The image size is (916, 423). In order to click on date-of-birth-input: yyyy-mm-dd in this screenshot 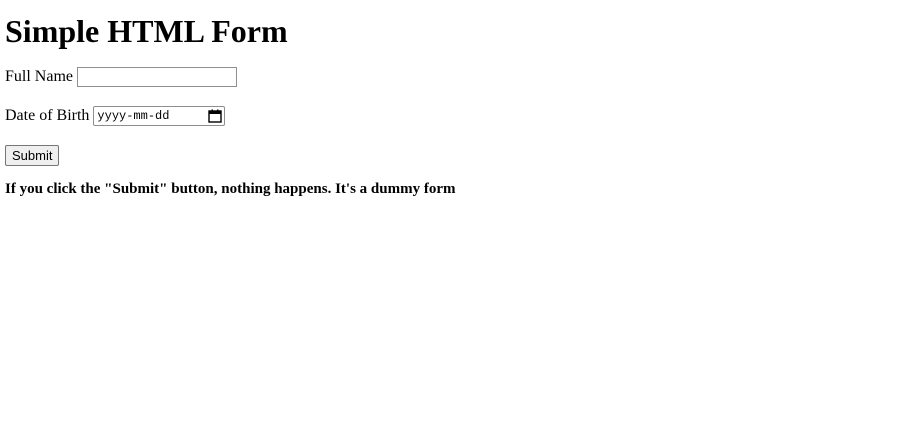, I will do `click(159, 116)`.